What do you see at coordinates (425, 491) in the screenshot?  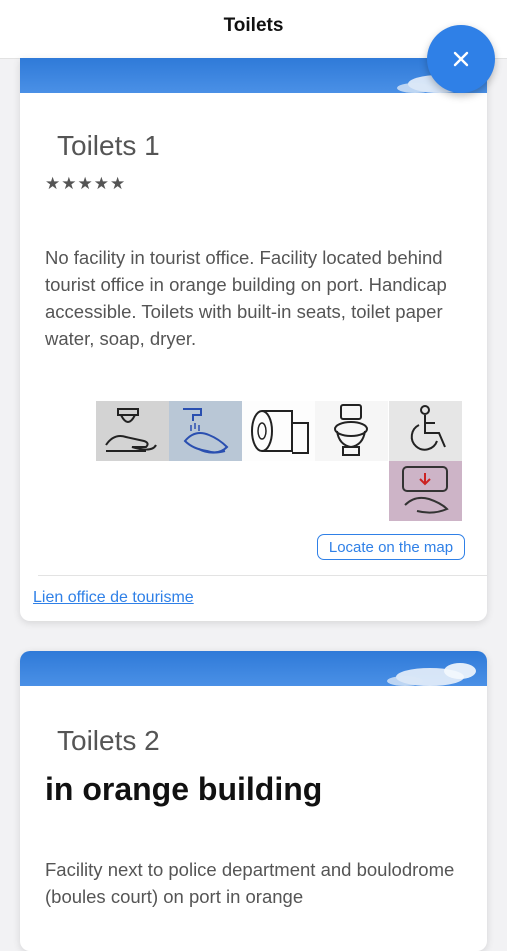 I see `hand-dryer-icon` at bounding box center [425, 491].